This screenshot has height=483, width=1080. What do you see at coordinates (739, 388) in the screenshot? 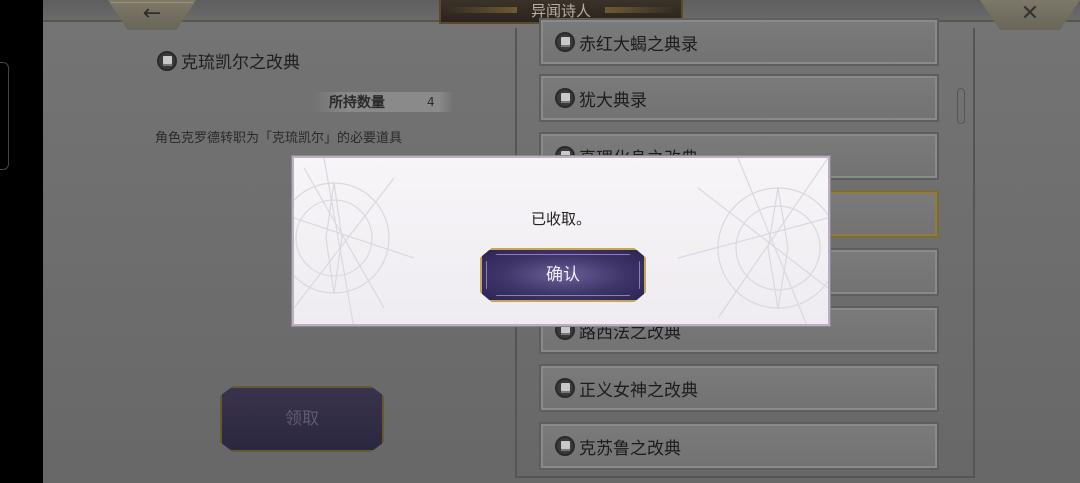
I see `list-item: 正义女神之改典` at bounding box center [739, 388].